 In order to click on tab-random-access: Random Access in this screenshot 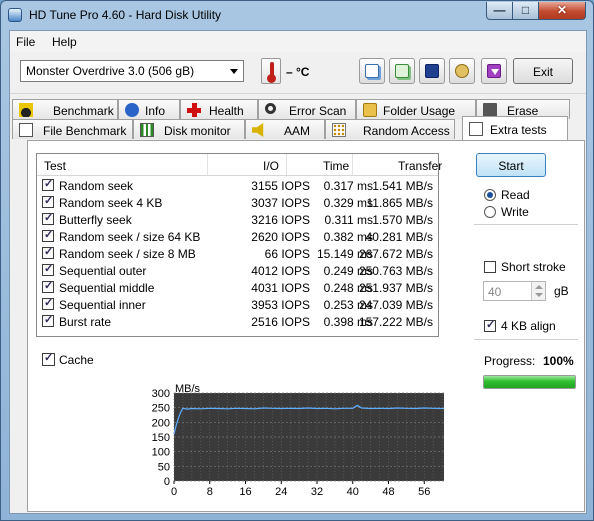, I will do `click(390, 129)`.